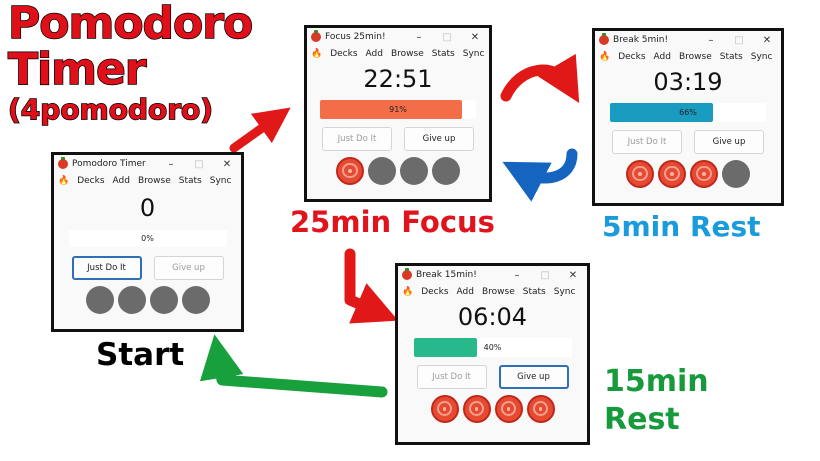 The width and height of the screenshot is (820, 461). What do you see at coordinates (260, 130) in the screenshot?
I see `arrow-start-to-focus` at bounding box center [260, 130].